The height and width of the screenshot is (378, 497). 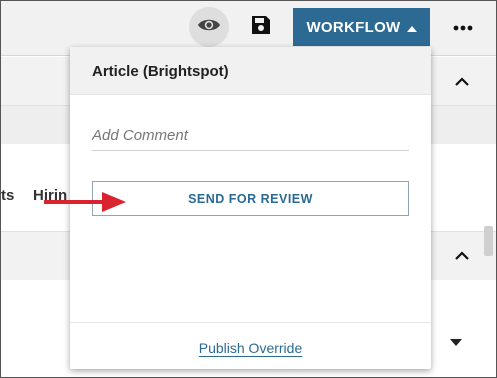 What do you see at coordinates (85, 202) in the screenshot?
I see `annotation-arrow-icon` at bounding box center [85, 202].